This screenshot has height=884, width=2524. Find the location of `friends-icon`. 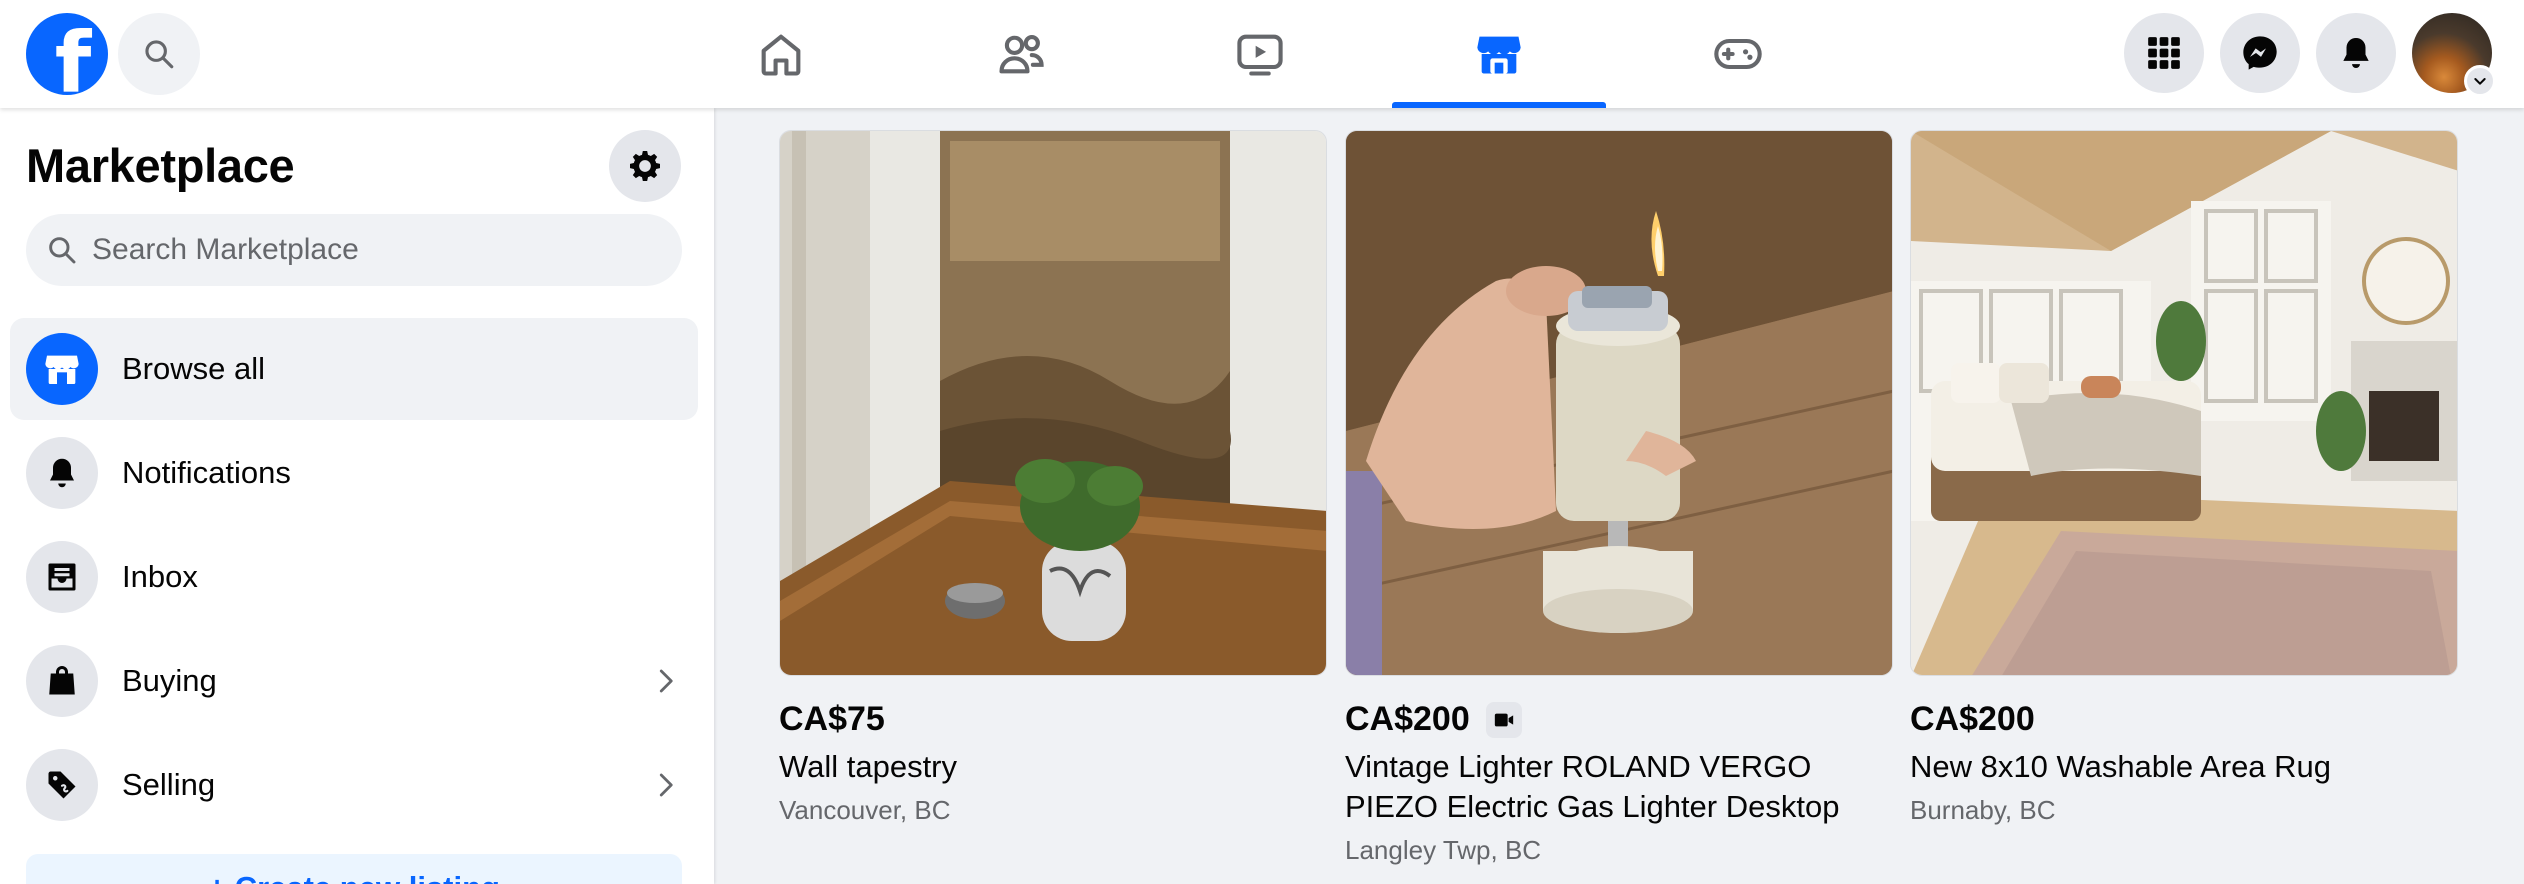

friends-icon is located at coordinates (1021, 54).